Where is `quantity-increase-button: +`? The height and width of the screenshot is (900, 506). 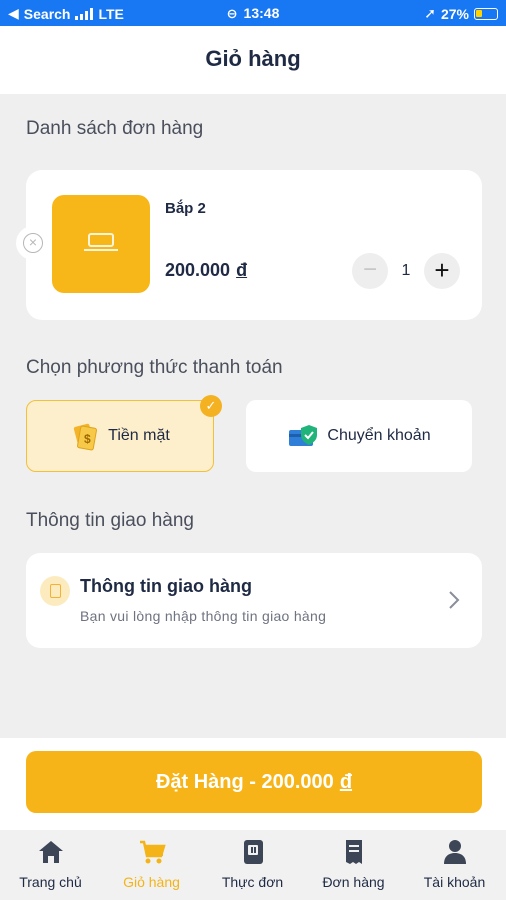
quantity-increase-button: + is located at coordinates (442, 271).